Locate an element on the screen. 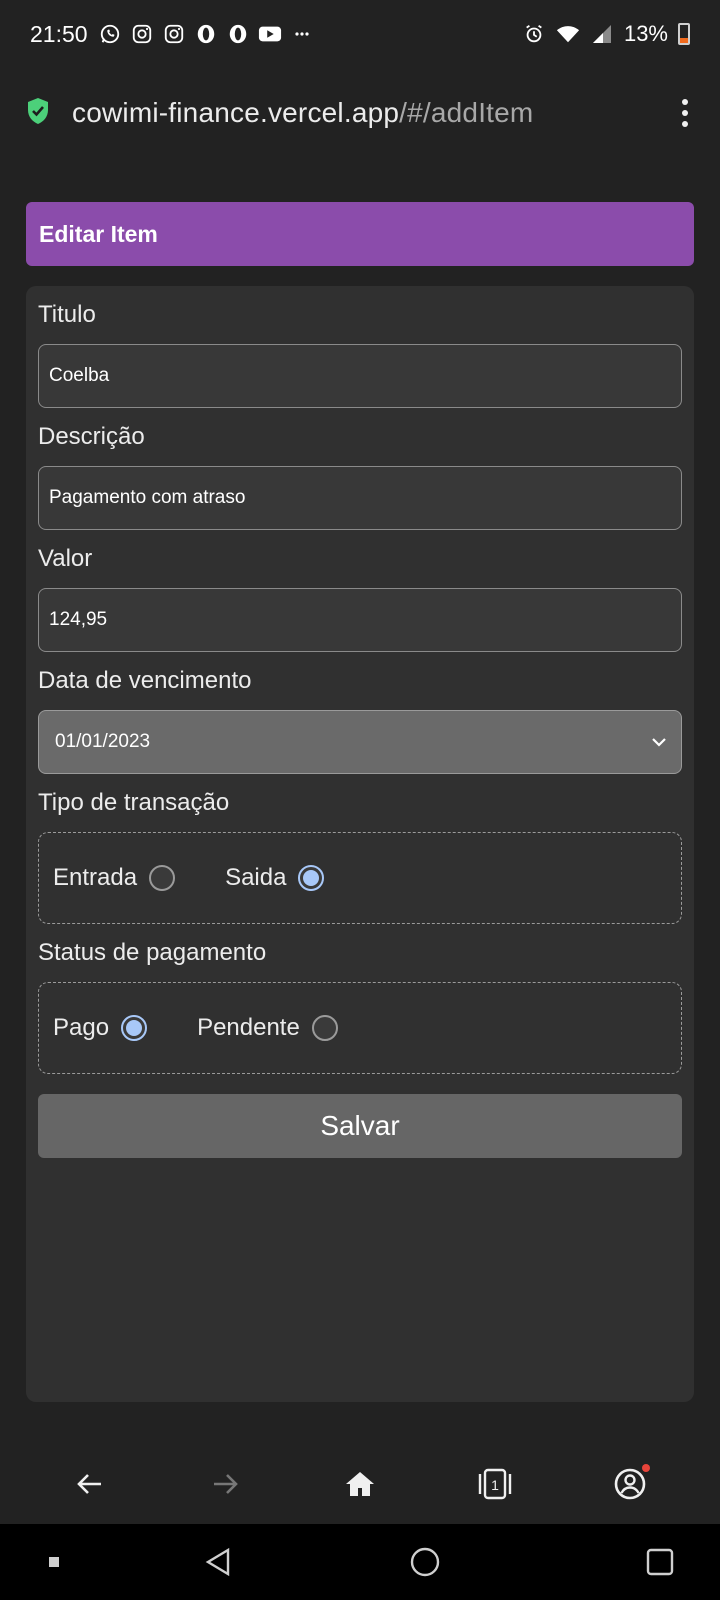 The height and width of the screenshot is (1600, 720). whatsapp-icon is located at coordinates (110, 34).